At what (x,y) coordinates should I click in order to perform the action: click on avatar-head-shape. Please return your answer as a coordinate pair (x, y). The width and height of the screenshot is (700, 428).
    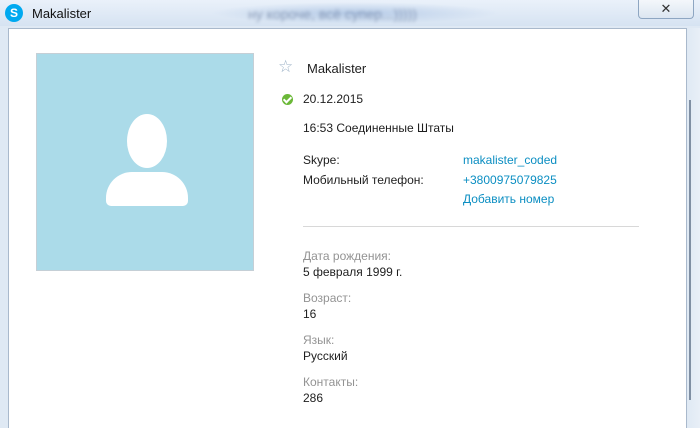
    Looking at the image, I should click on (147, 141).